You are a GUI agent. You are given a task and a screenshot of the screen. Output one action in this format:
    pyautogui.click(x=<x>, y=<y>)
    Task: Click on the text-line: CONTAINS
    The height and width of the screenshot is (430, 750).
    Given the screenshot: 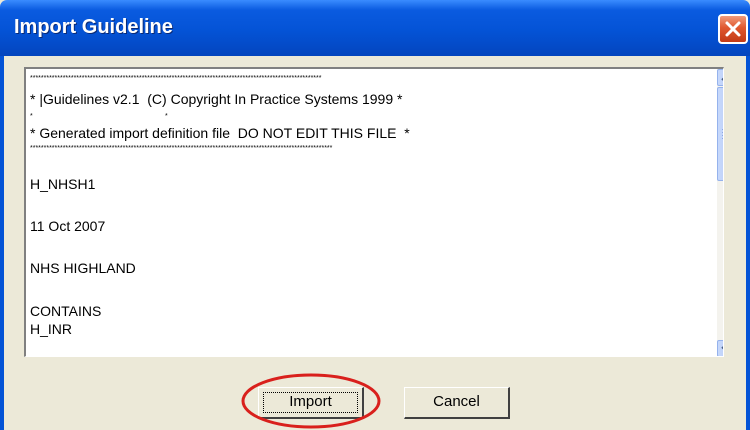 What is the action you would take?
    pyautogui.click(x=66, y=311)
    